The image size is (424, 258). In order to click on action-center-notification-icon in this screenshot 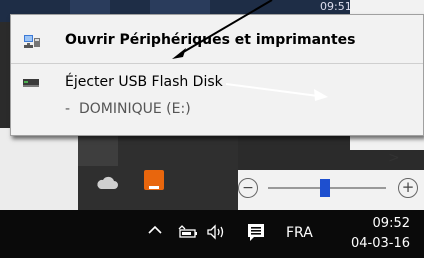, I will do `click(256, 232)`.